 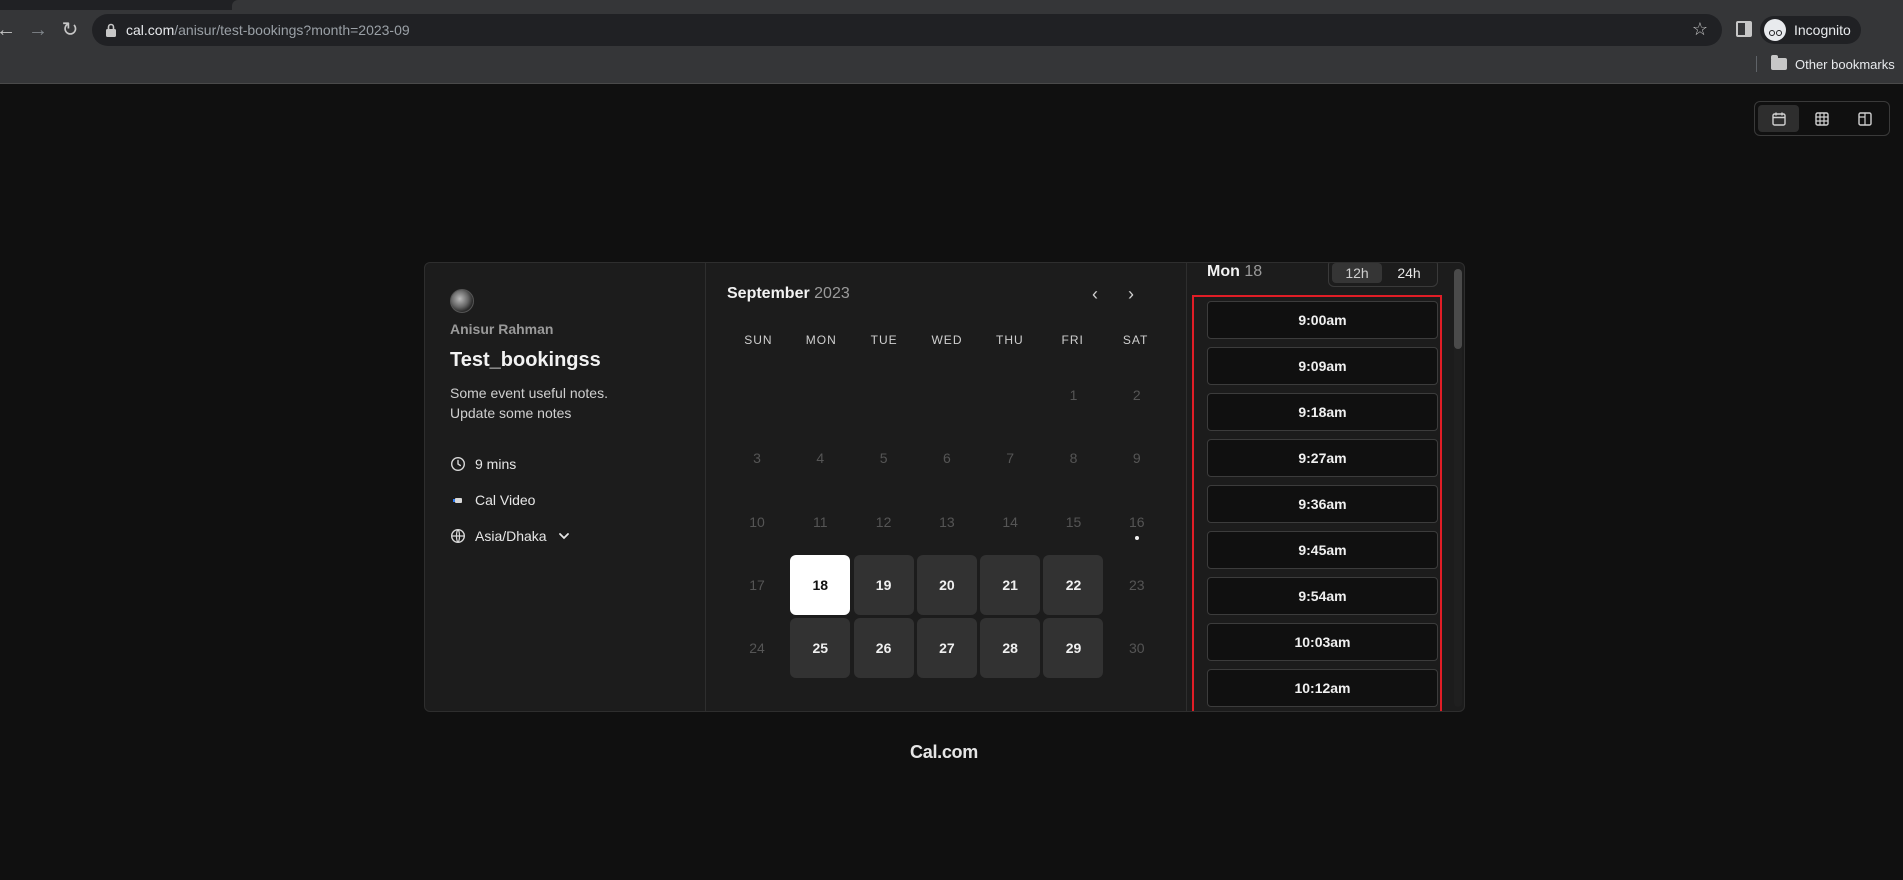 What do you see at coordinates (462, 301) in the screenshot?
I see `host-avatar` at bounding box center [462, 301].